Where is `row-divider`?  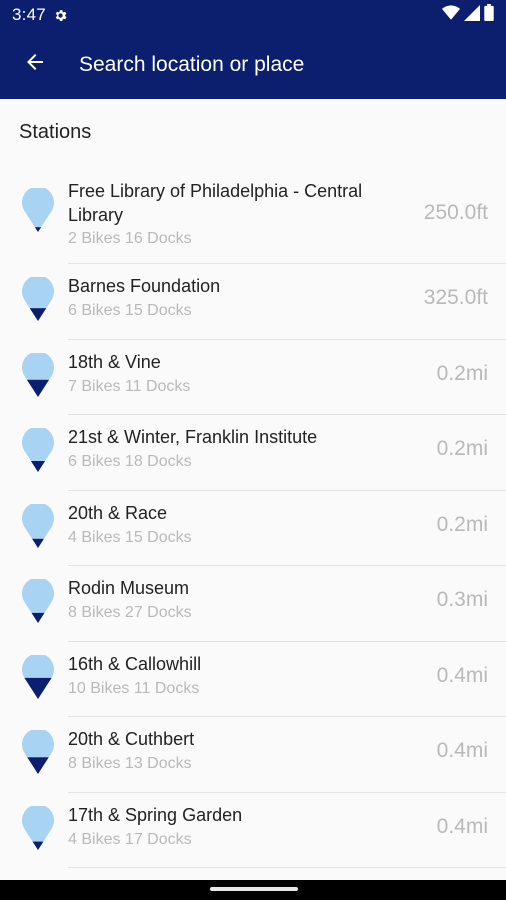
row-divider is located at coordinates (287, 867).